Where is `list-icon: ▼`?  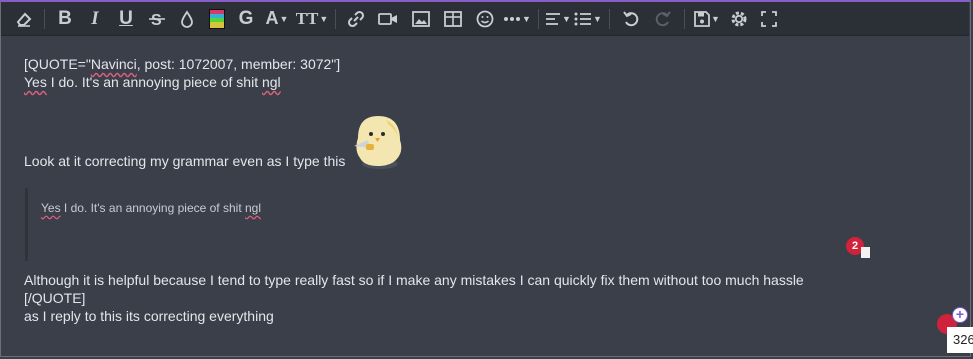 list-icon: ▼ is located at coordinates (588, 19).